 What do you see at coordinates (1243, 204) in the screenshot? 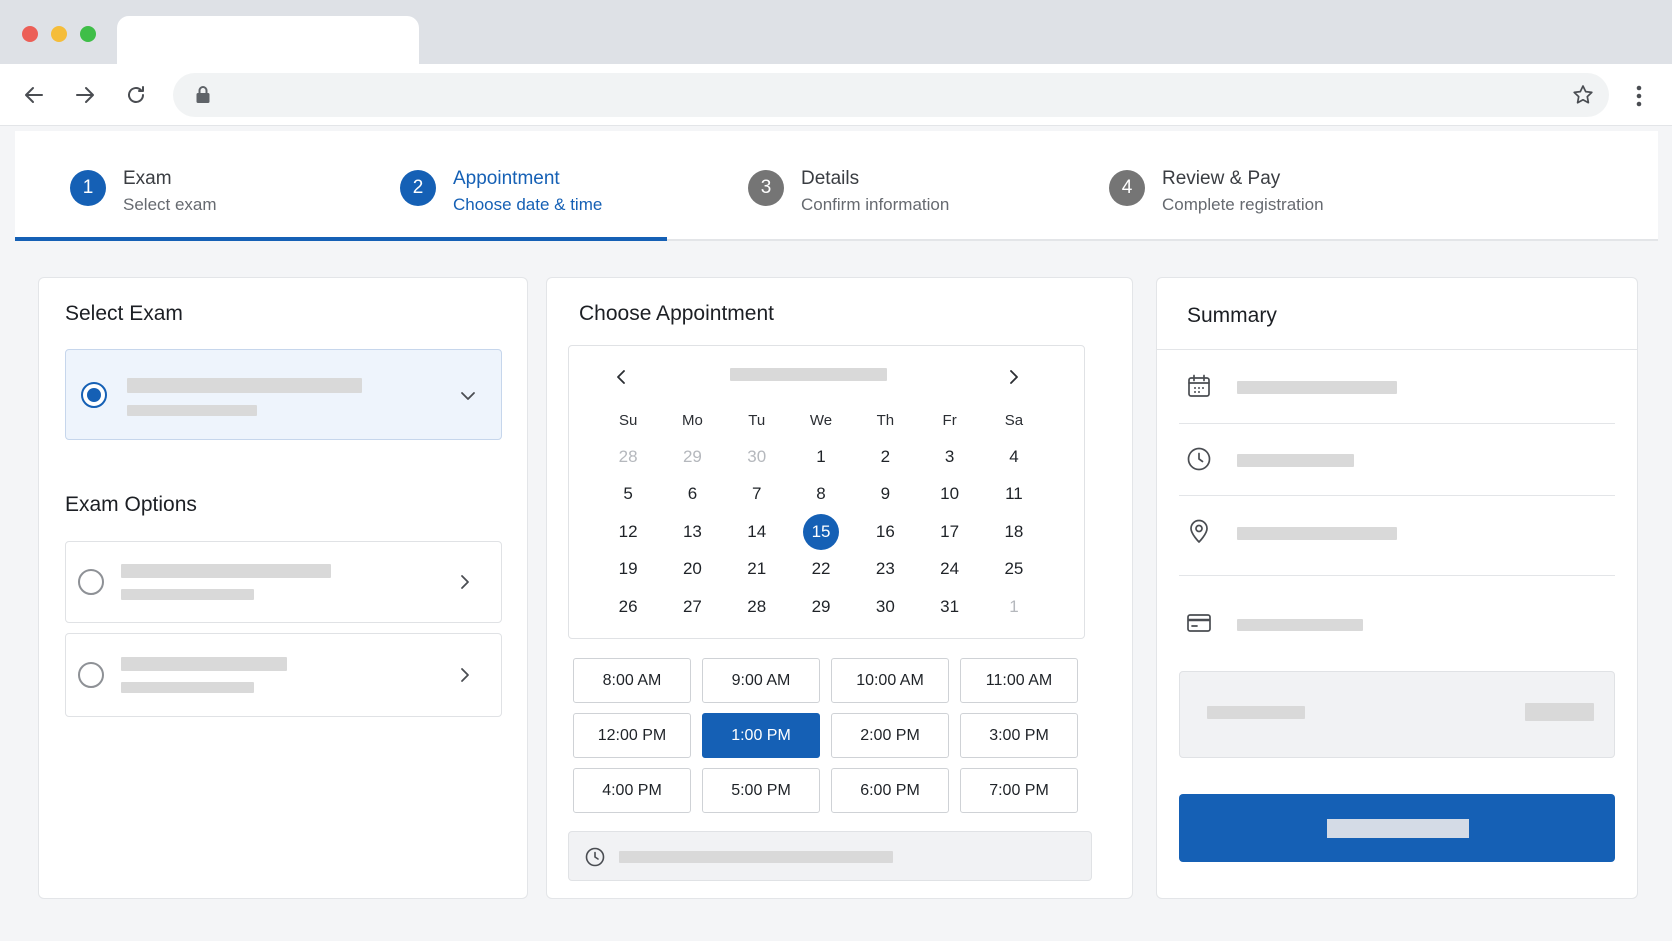
I see `step-subtitle: Complete registration` at bounding box center [1243, 204].